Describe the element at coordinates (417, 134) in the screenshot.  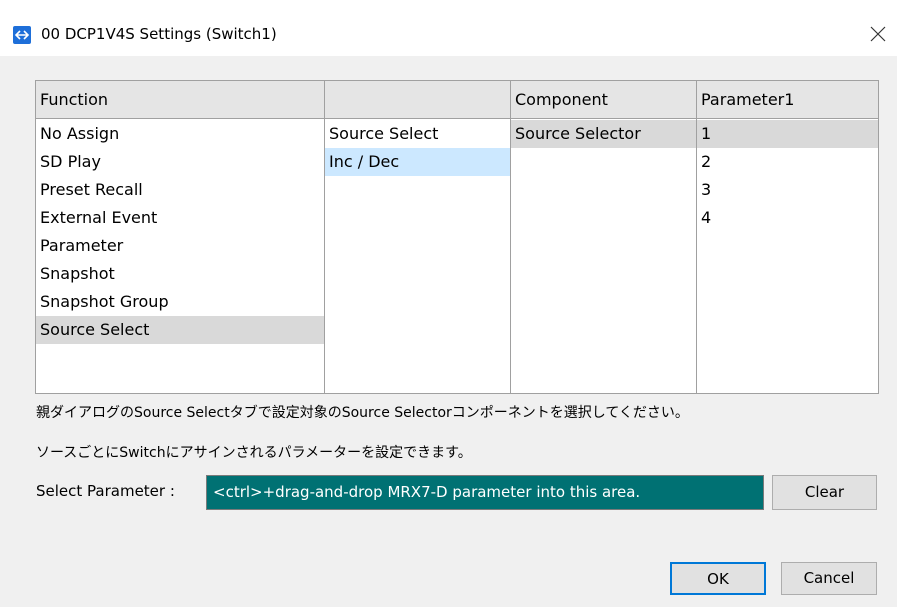
I see `sub-item-source-select: Source Select` at that location.